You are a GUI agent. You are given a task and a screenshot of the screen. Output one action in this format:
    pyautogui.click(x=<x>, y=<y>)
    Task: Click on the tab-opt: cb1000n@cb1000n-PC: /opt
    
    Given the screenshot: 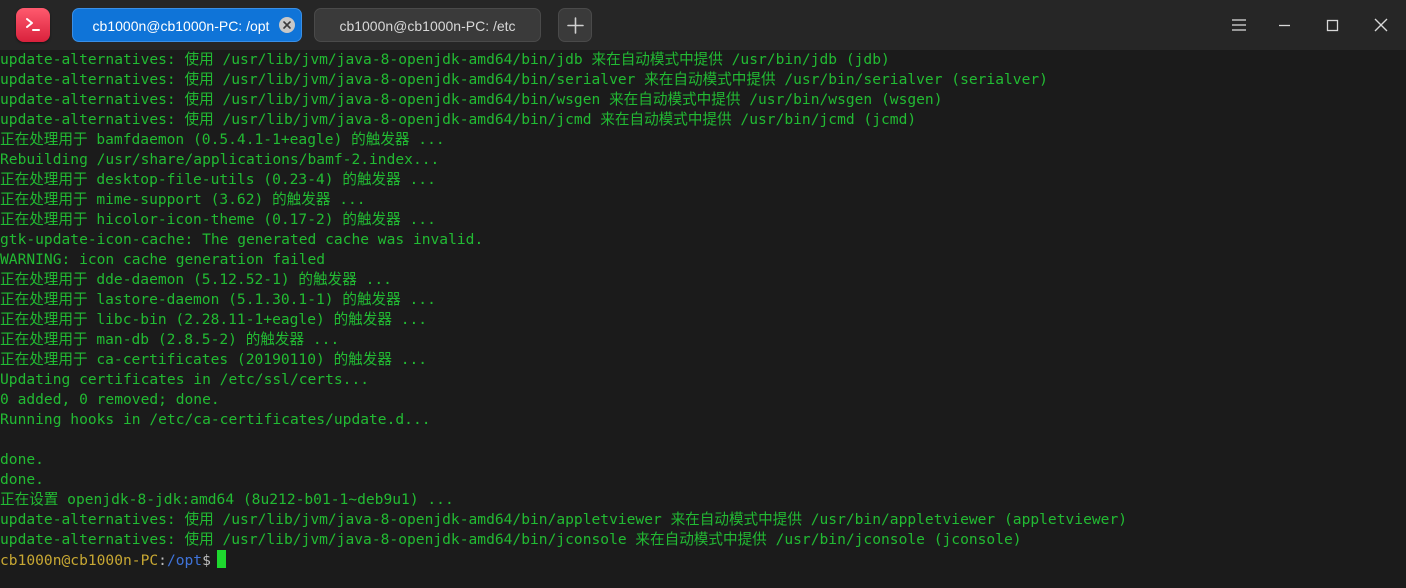 What is the action you would take?
    pyautogui.click(x=187, y=25)
    